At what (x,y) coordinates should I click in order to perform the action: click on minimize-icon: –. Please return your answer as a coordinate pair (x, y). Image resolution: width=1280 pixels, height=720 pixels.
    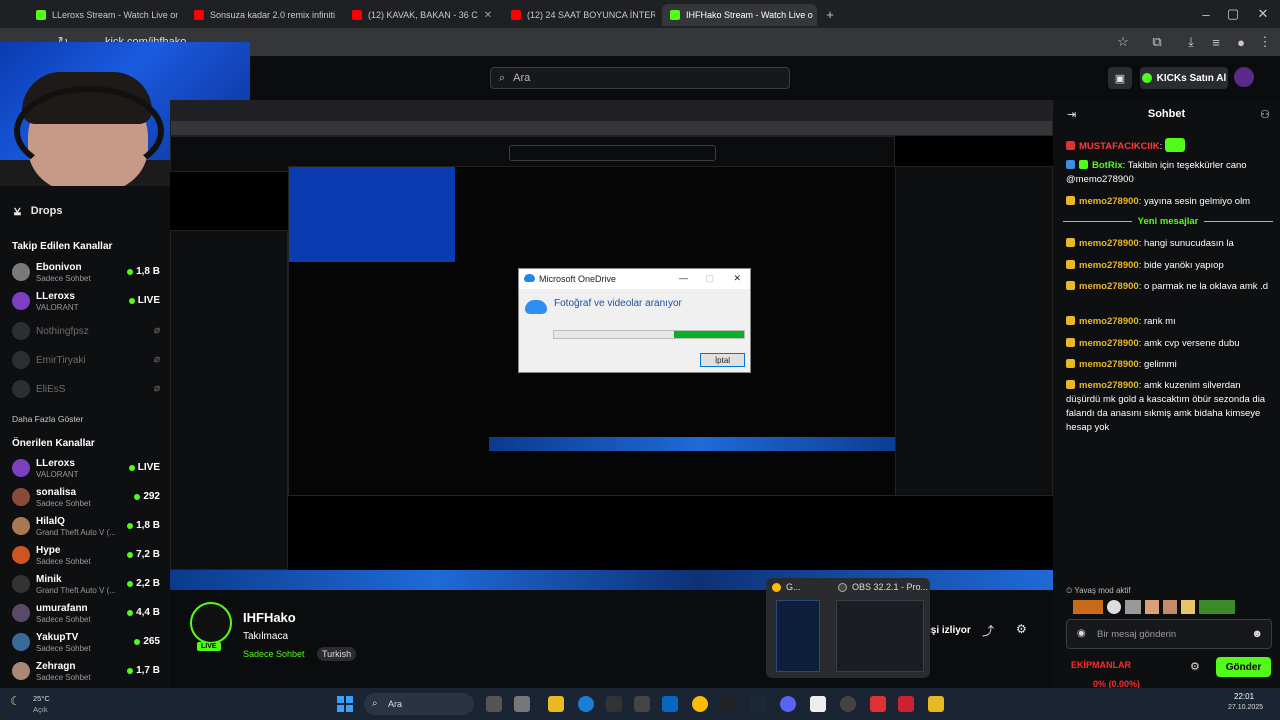
    Looking at the image, I should click on (1206, 14).